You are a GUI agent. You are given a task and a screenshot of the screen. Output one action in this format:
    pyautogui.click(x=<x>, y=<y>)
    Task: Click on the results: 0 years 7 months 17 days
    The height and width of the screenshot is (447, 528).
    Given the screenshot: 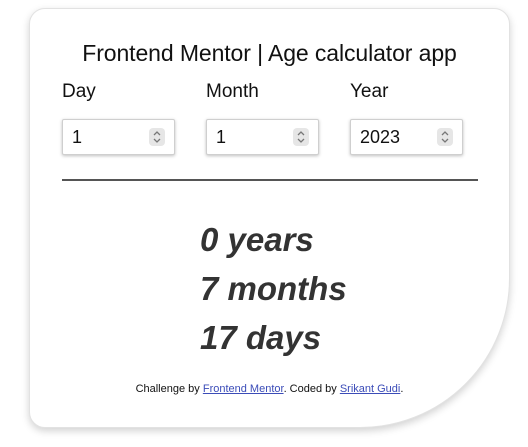 What is the action you would take?
    pyautogui.click(x=273, y=288)
    